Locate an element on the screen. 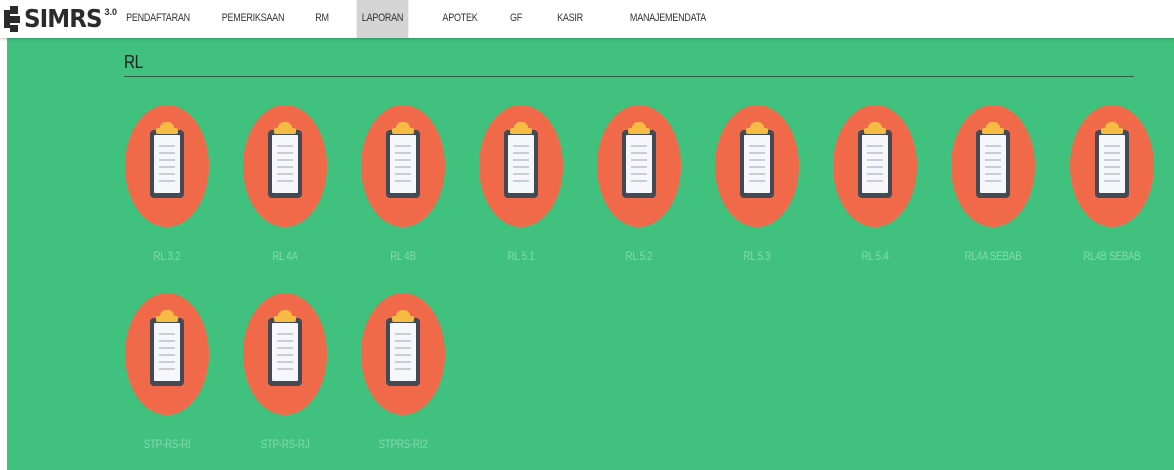  section-divider is located at coordinates (629, 76).